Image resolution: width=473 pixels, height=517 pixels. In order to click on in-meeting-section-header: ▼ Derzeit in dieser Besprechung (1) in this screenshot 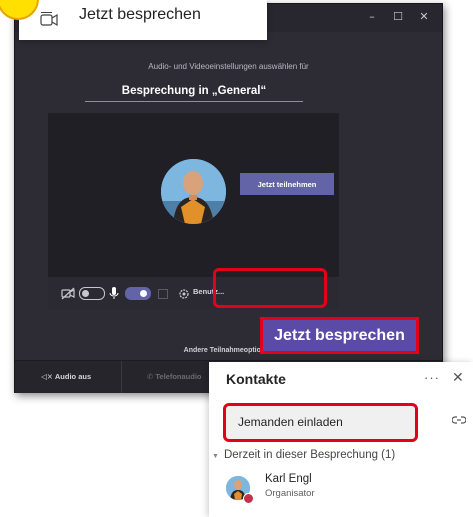, I will do `click(303, 455)`.